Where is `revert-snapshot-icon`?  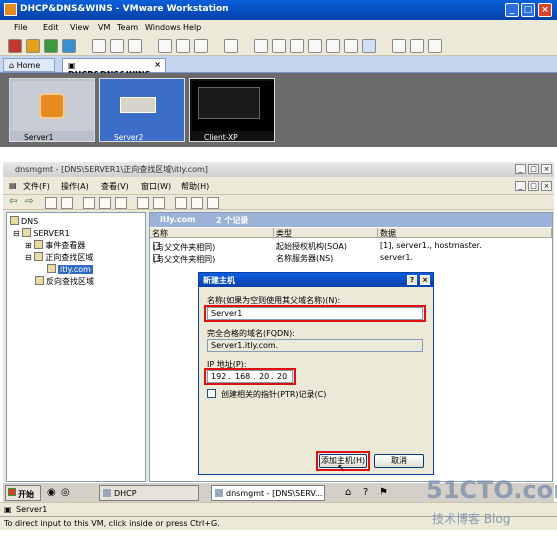
revert-snapshot-icon is located at coordinates (117, 46).